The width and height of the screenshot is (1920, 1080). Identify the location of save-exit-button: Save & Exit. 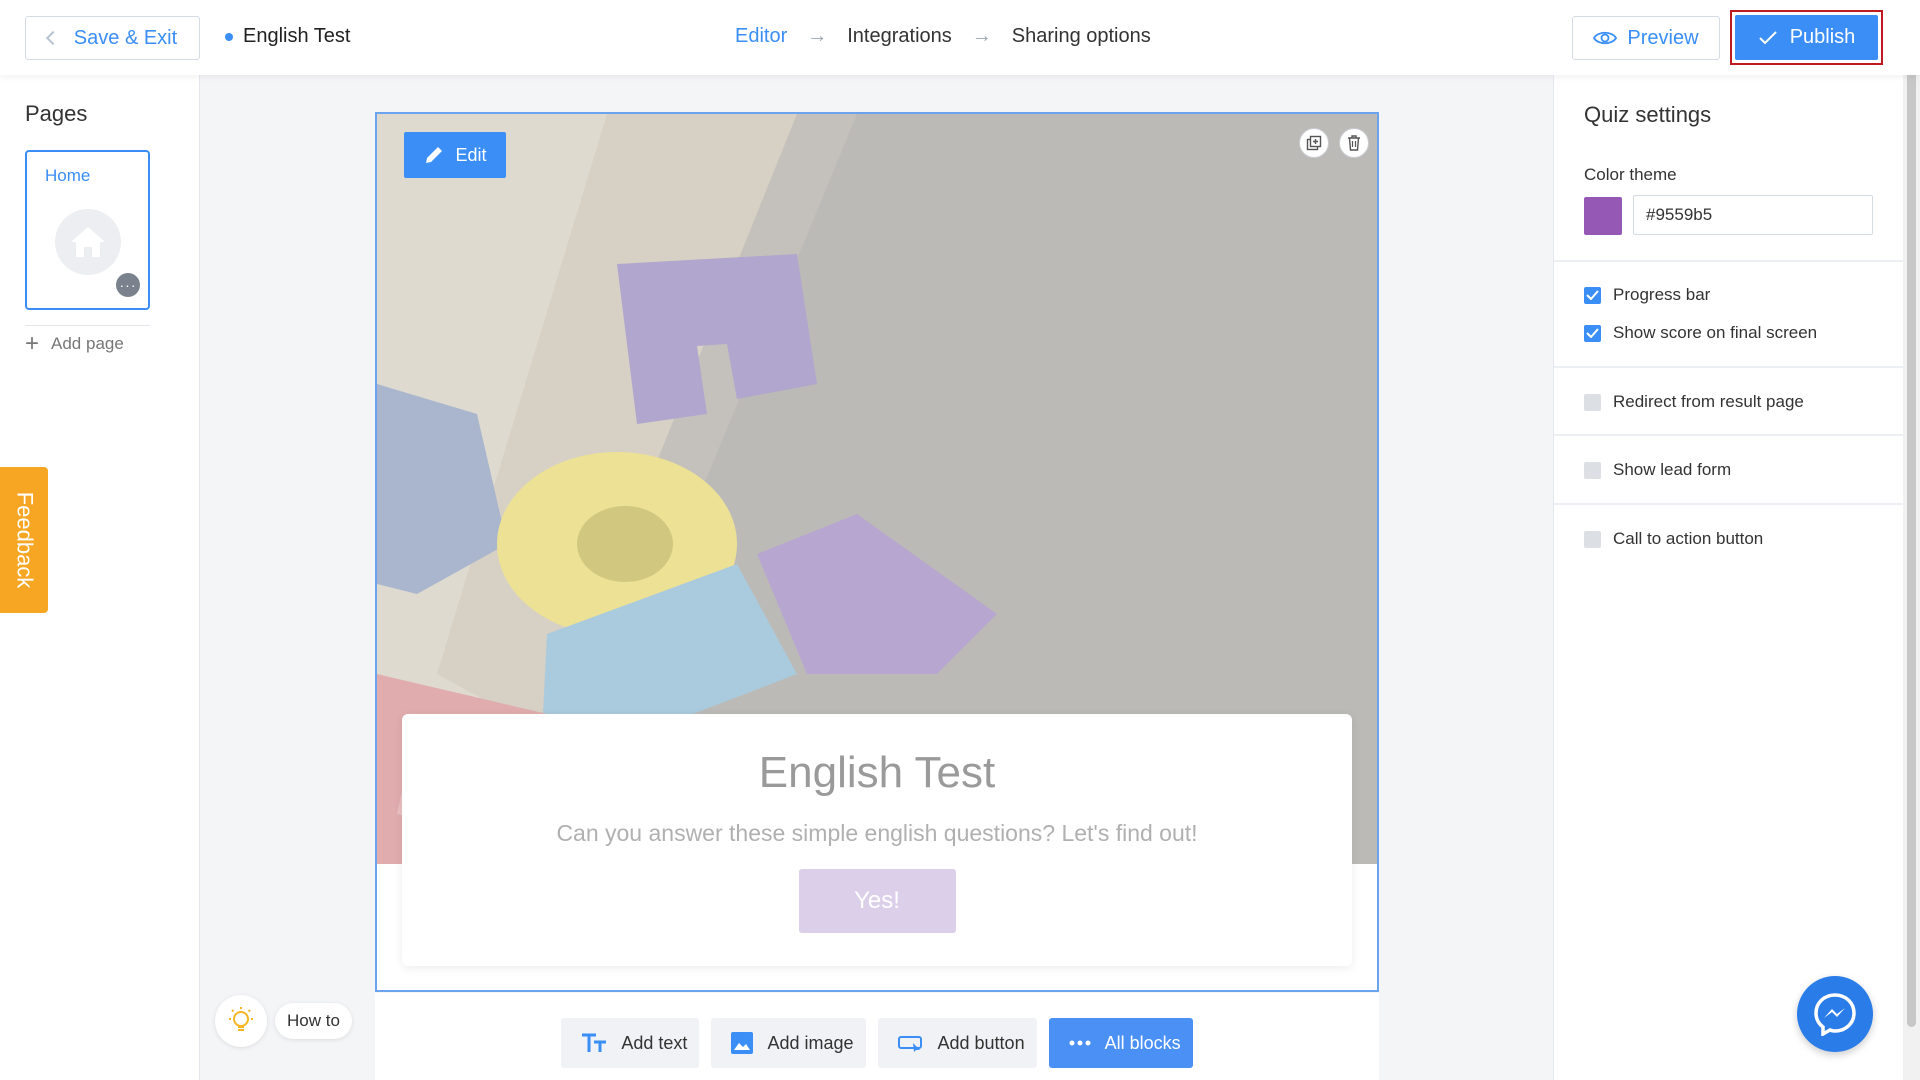
(112, 38).